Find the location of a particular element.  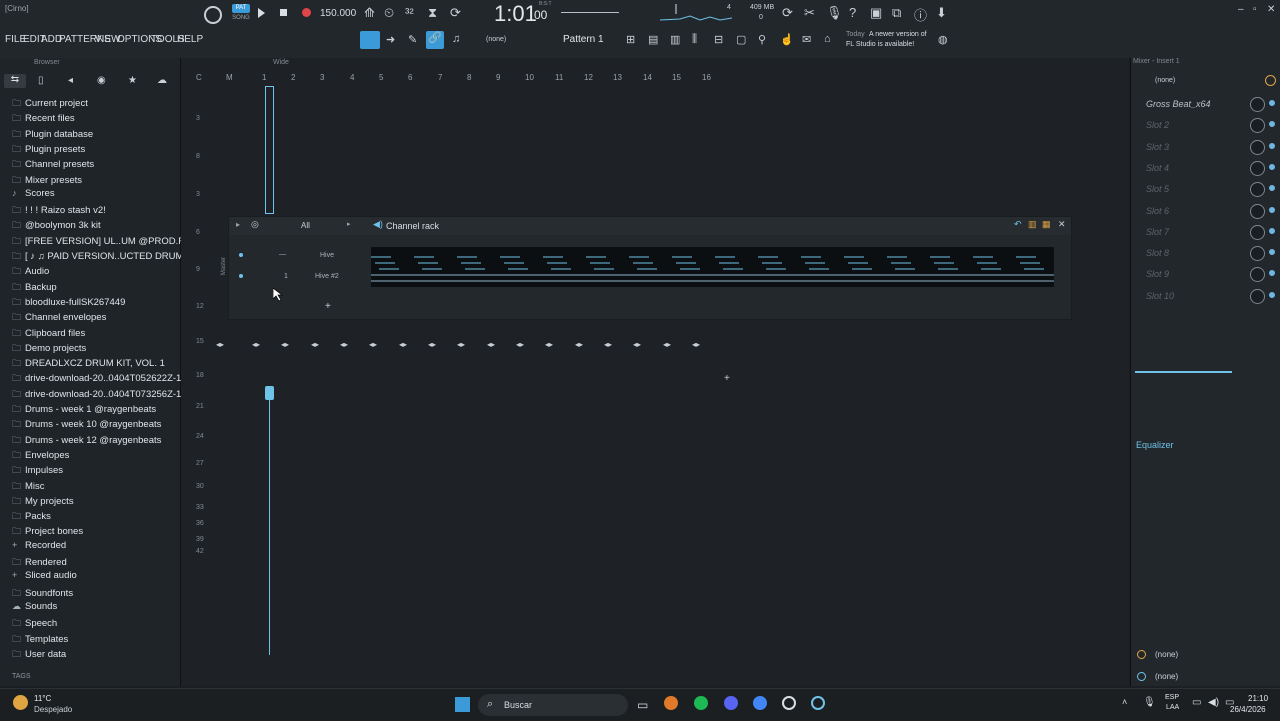

ruler-marker: 9 is located at coordinates (498, 77).